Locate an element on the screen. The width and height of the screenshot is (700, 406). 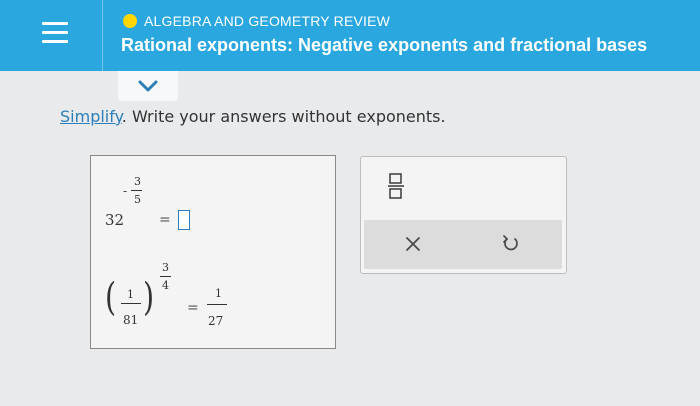
problem-2-answer-bar is located at coordinates (217, 304).